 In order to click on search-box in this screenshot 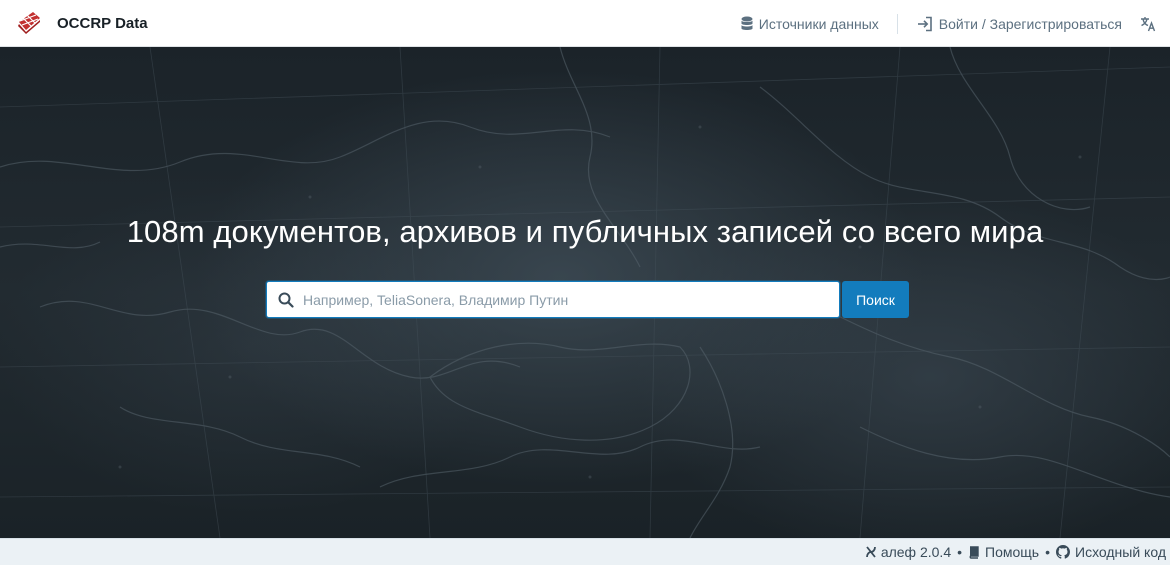, I will do `click(553, 299)`.